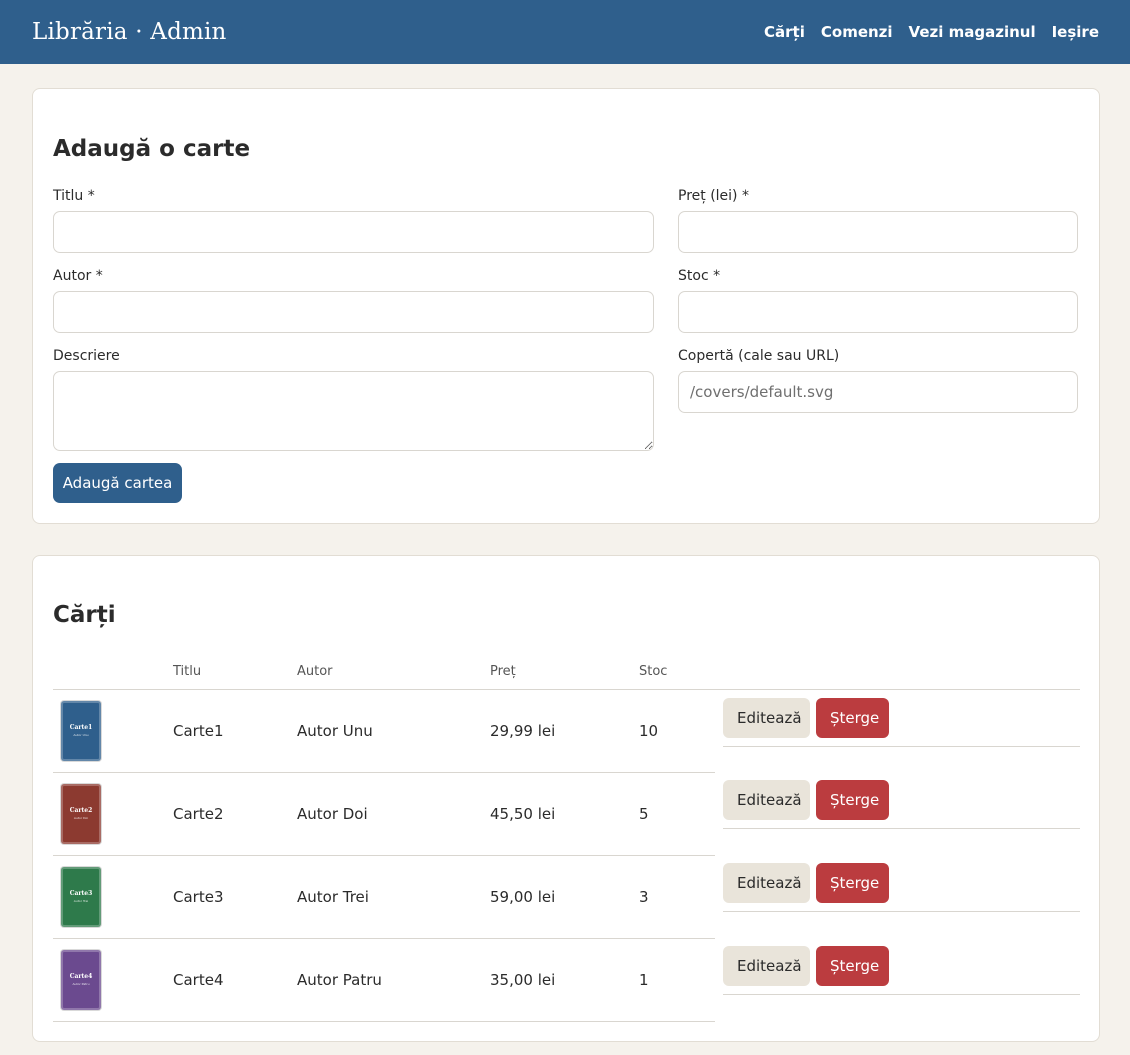 This screenshot has height=1055, width=1130. I want to click on title-input, so click(353, 232).